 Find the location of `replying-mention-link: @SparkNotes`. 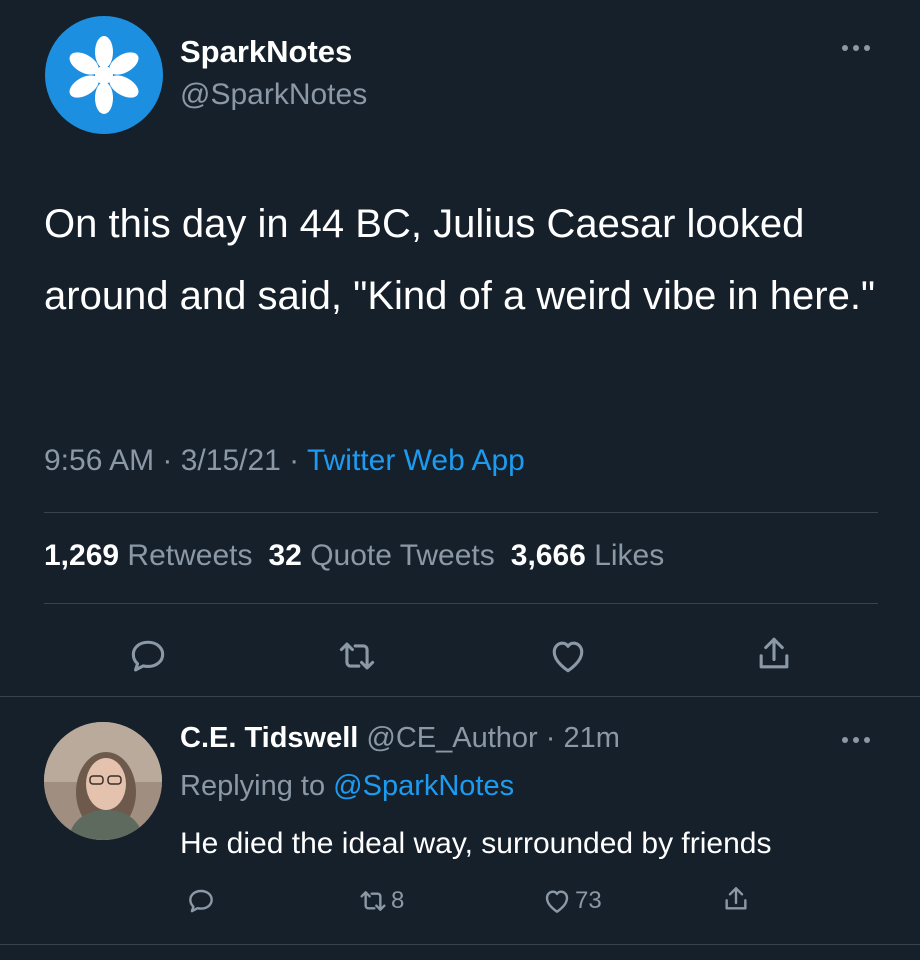

replying-mention-link: @SparkNotes is located at coordinates (423, 786).